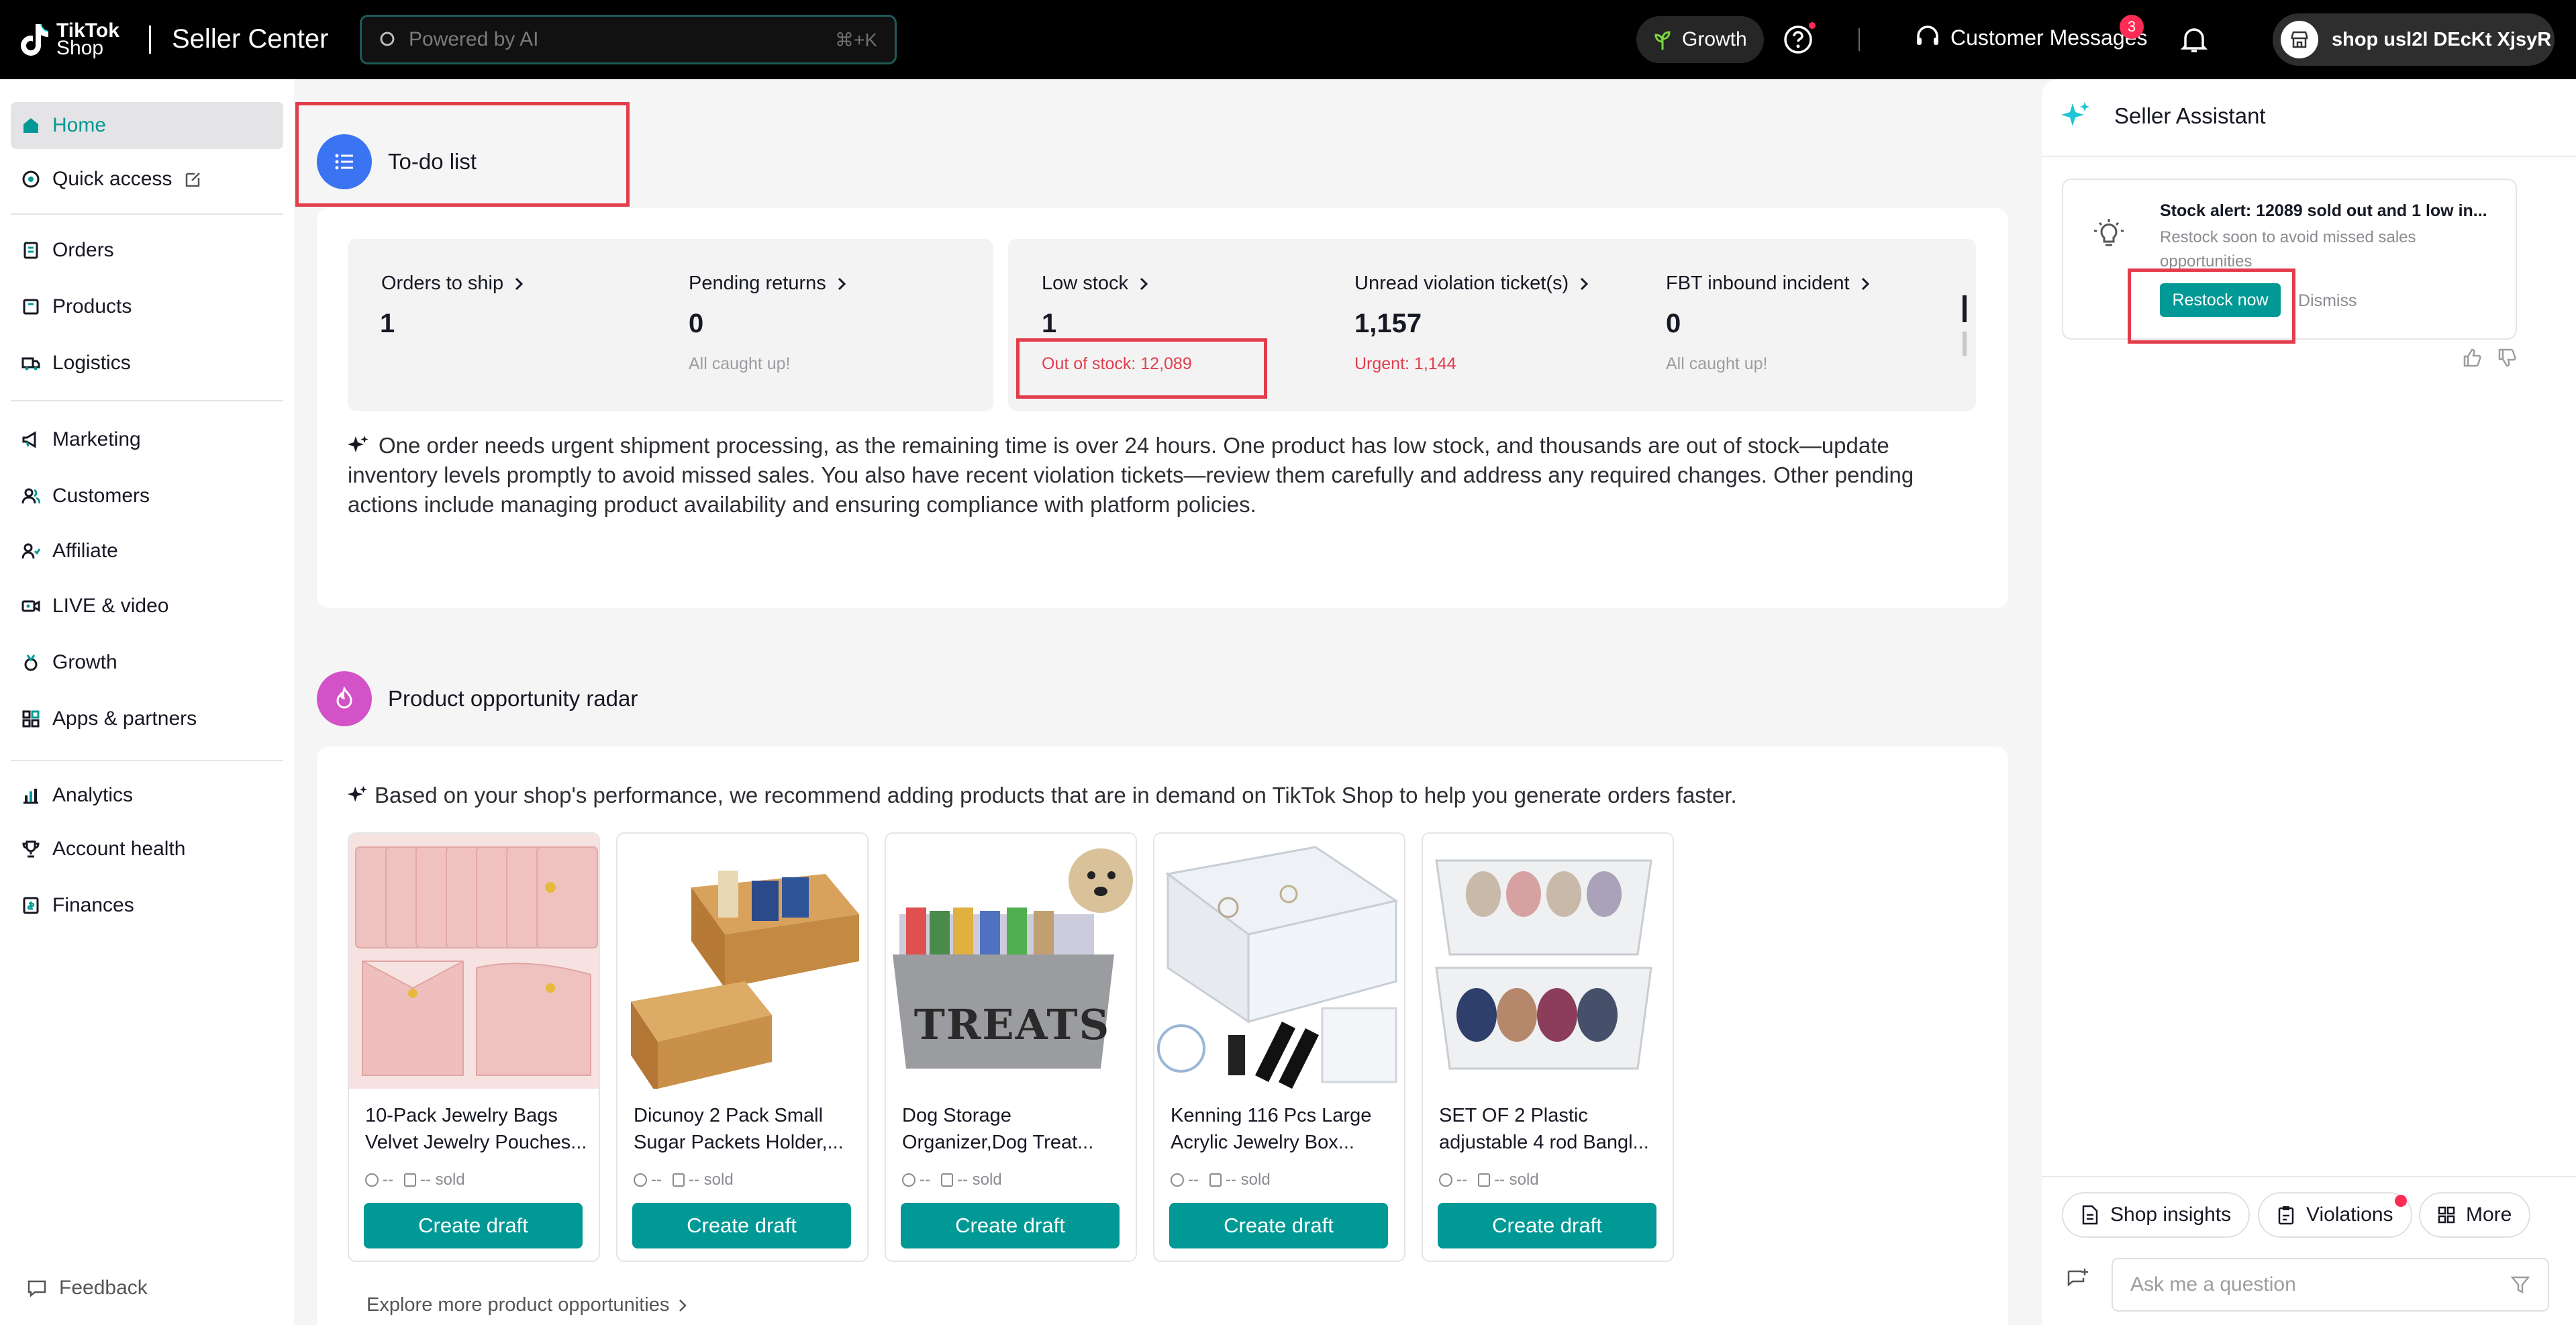 Image resolution: width=2576 pixels, height=1325 pixels. Describe the element at coordinates (147, 606) in the screenshot. I see `sidebar-item-live-video: LIVE & video` at that location.